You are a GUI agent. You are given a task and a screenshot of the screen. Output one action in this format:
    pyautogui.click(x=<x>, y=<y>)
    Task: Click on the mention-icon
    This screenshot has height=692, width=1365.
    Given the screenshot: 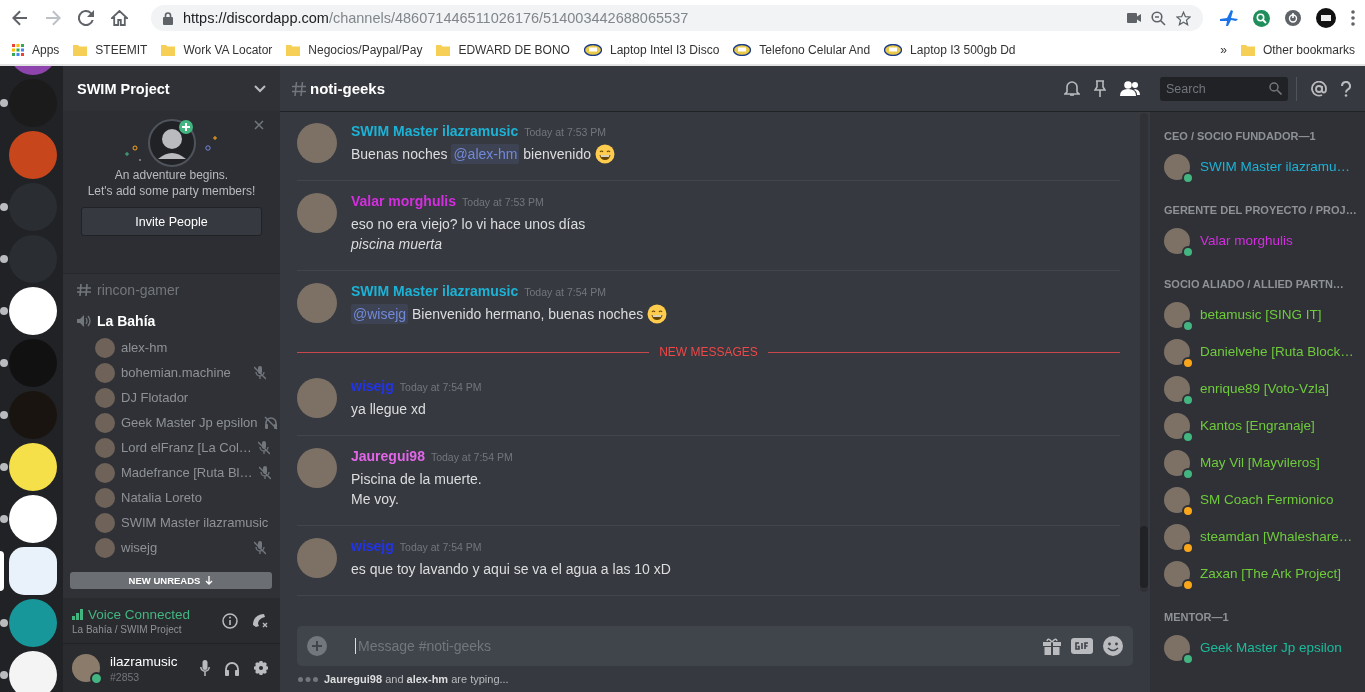 What is the action you would take?
    pyautogui.click(x=1319, y=88)
    